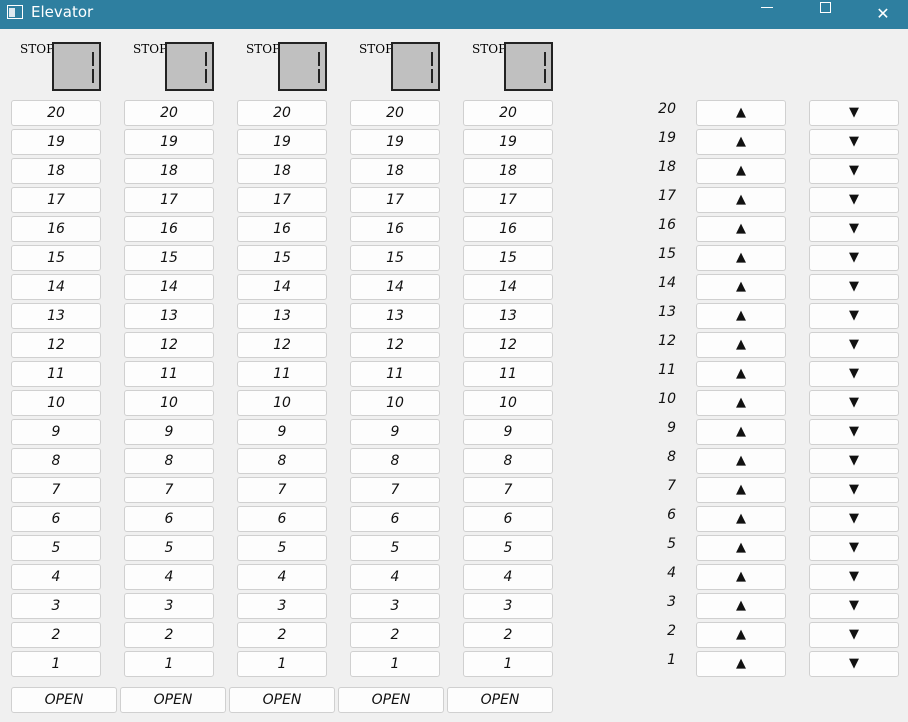 This screenshot has height=722, width=908. I want to click on maximize-button, so click(825, 14).